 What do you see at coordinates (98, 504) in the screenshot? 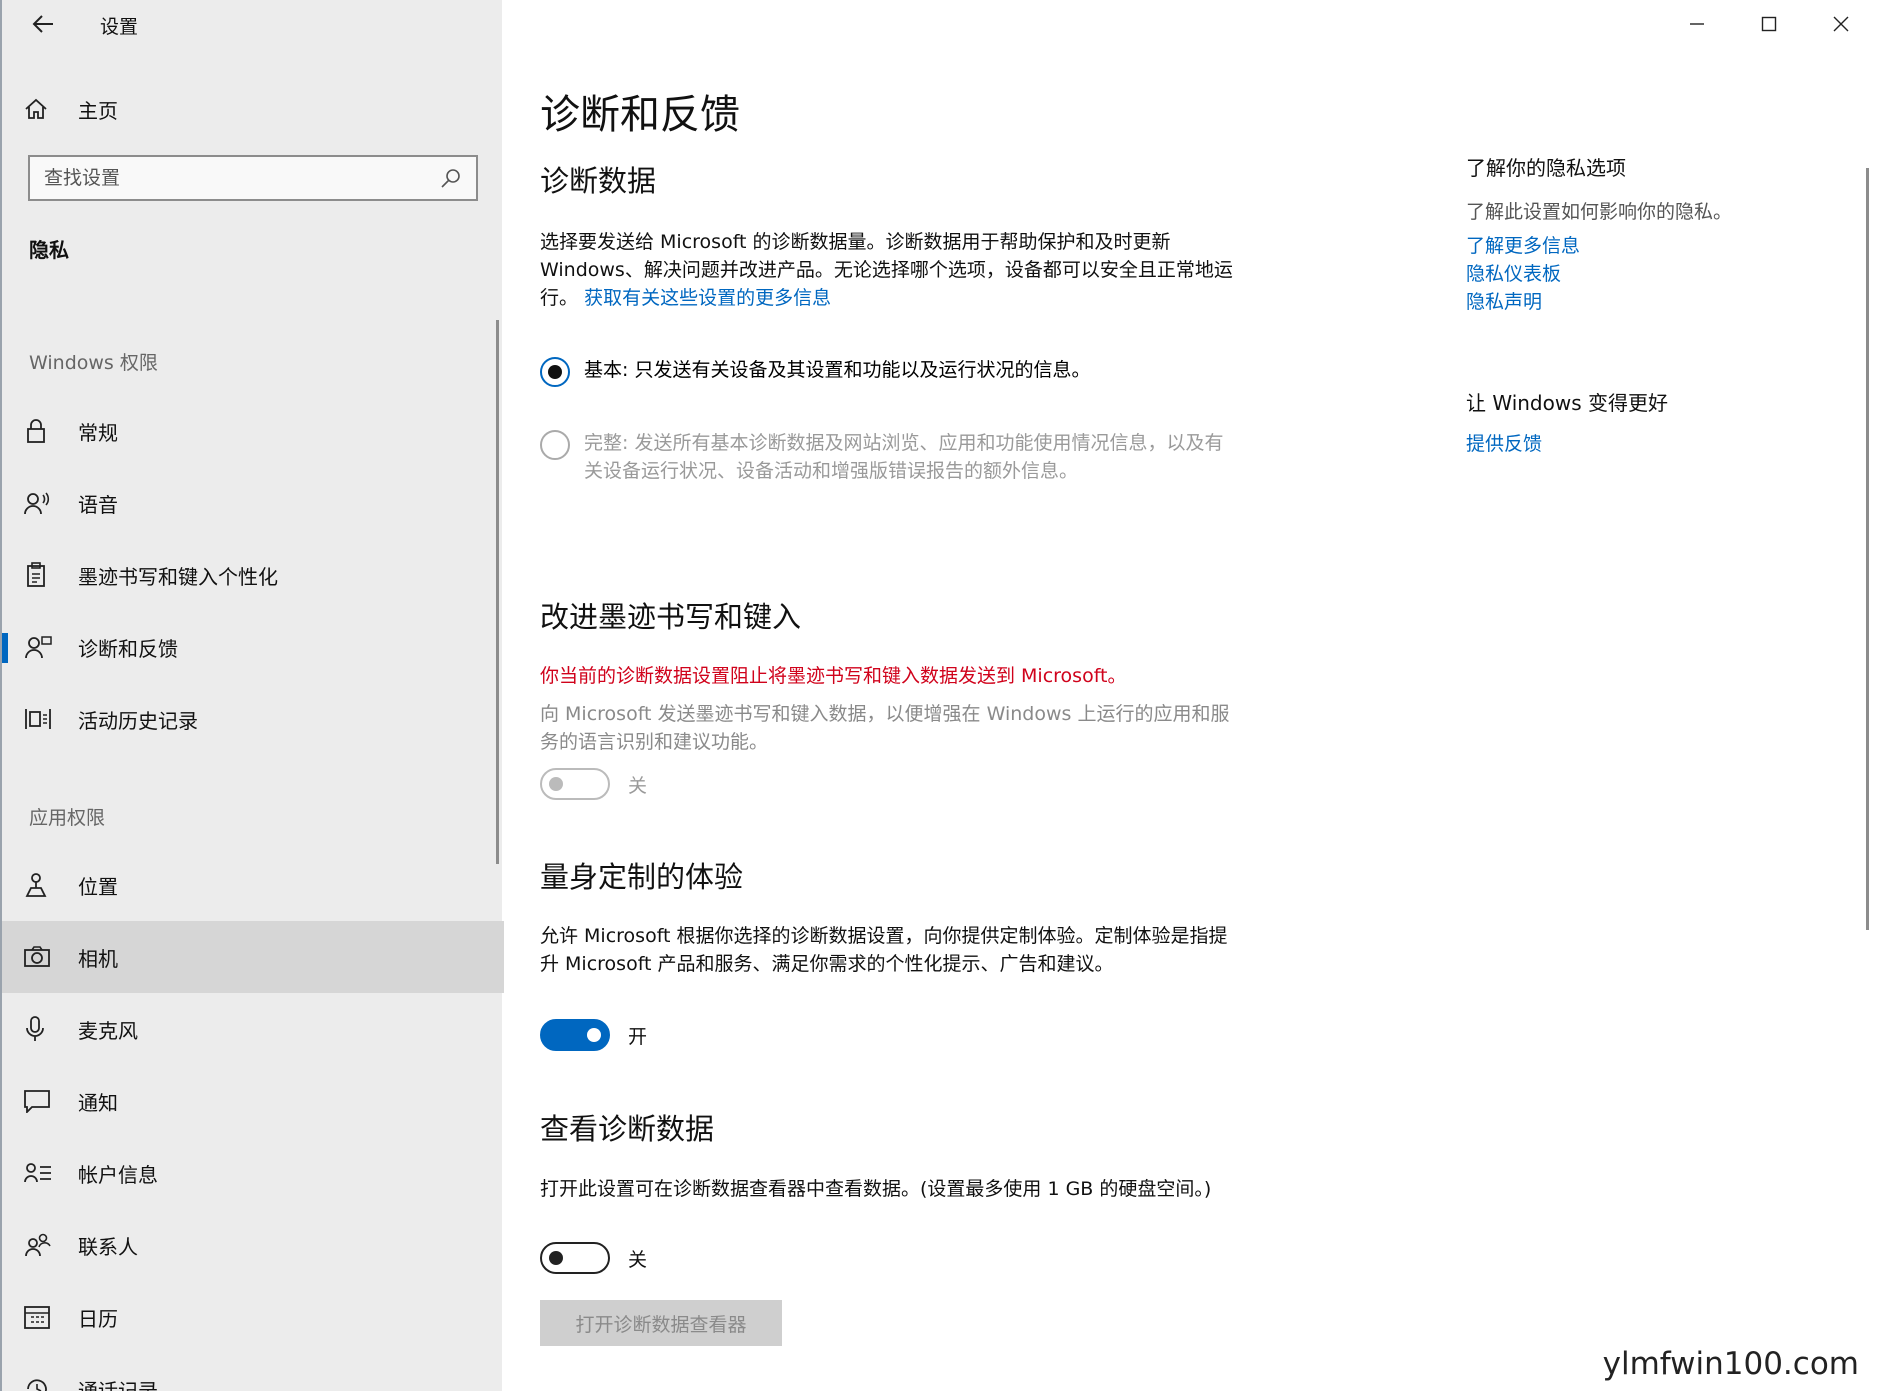
I see `sidebar-item-label: 语音` at bounding box center [98, 504].